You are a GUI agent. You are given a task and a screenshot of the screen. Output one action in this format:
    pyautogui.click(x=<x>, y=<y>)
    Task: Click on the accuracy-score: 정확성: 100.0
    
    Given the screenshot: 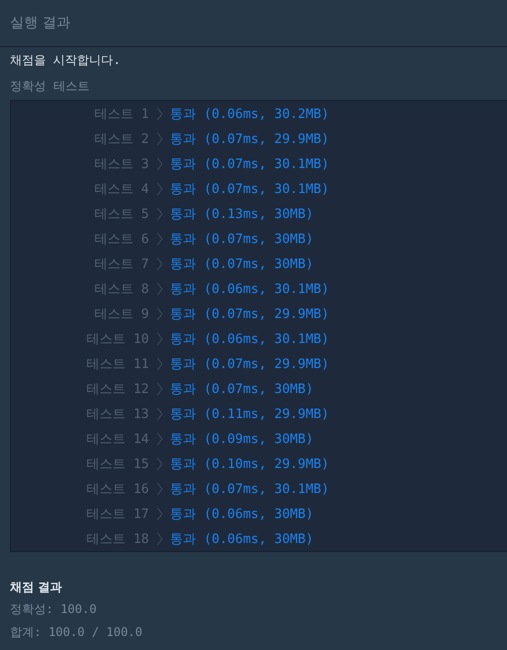 What is the action you would take?
    pyautogui.click(x=53, y=609)
    